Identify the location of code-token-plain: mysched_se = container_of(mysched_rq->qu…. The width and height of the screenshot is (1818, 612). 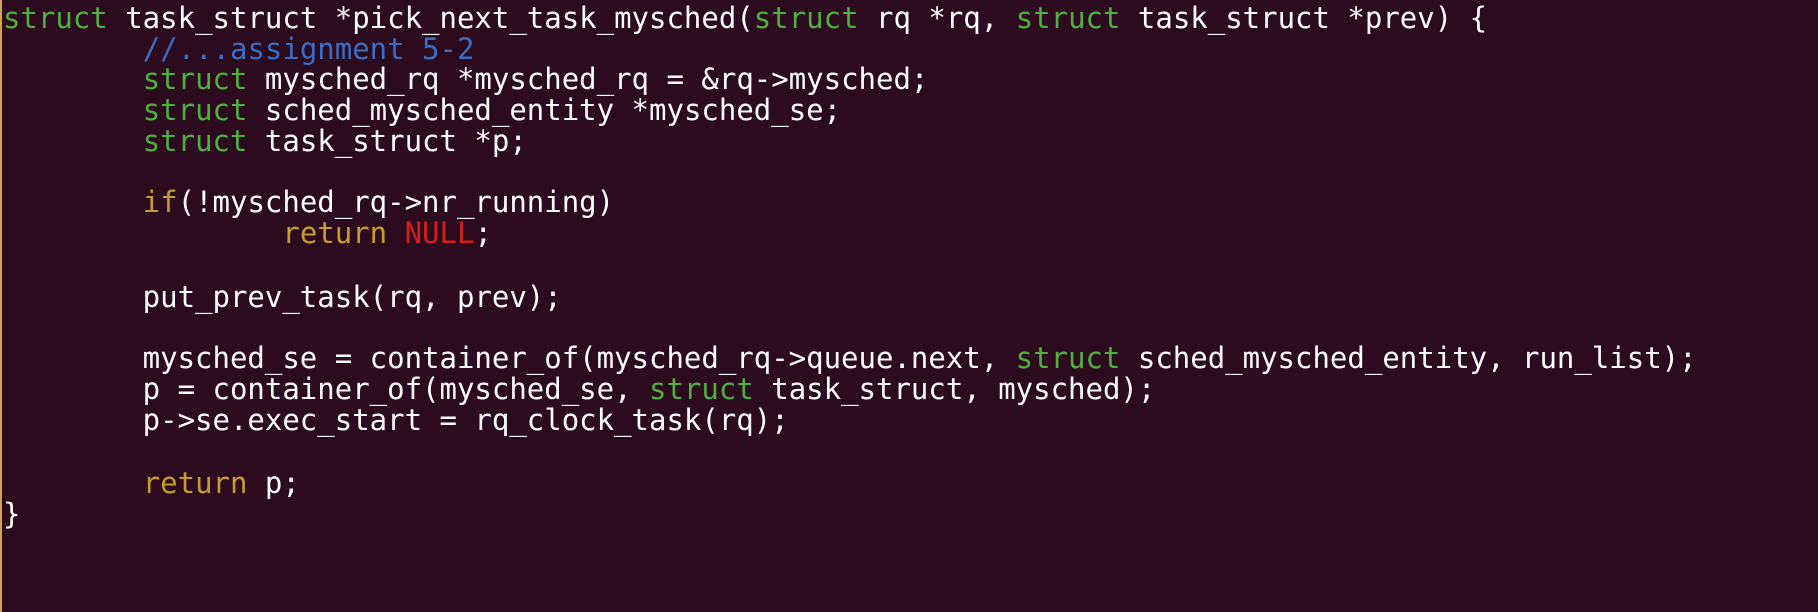
(509, 358).